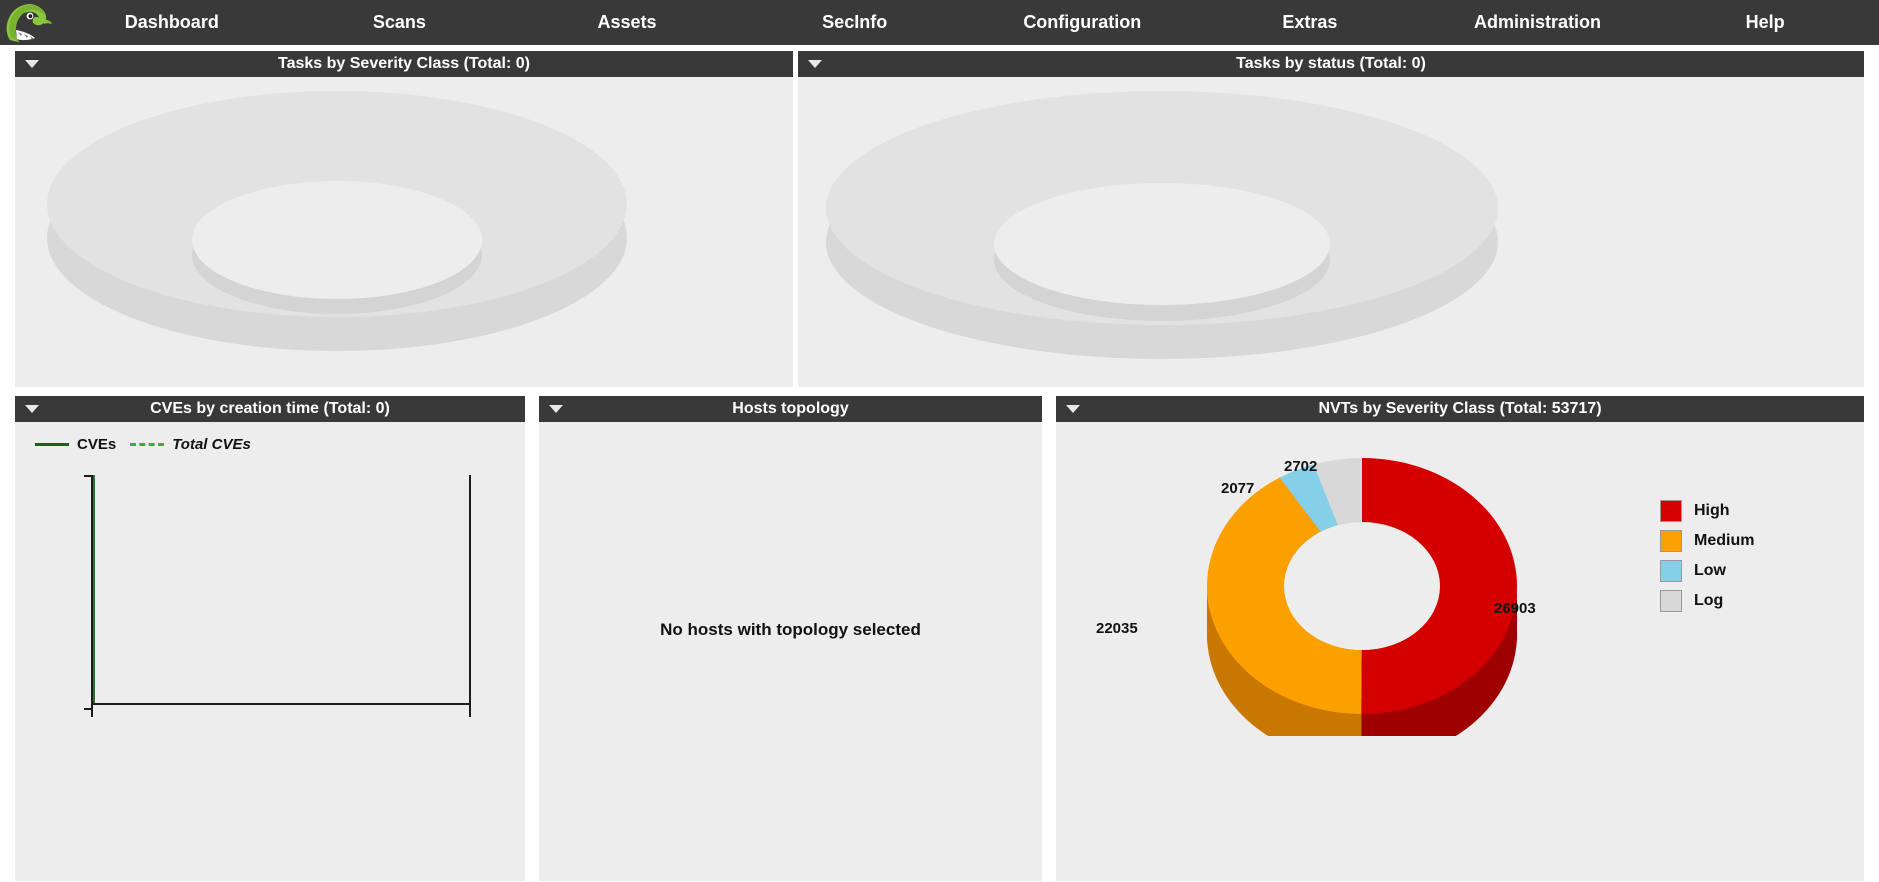 The image size is (1879, 882). I want to click on chart-legend-cves: CVEs Total CVEs, so click(143, 444).